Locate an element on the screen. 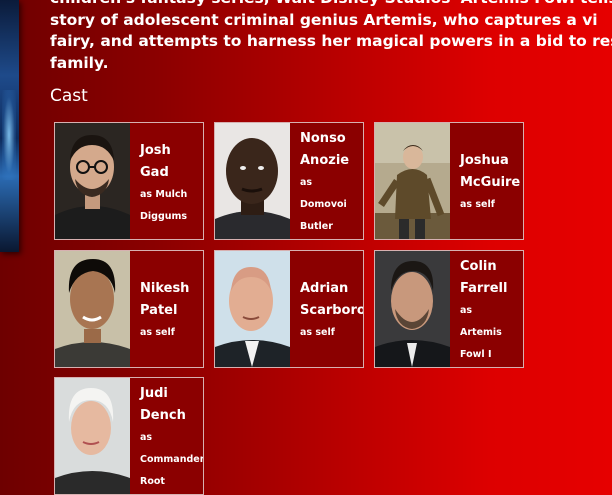 This screenshot has width=612, height=495. actor-name: Colin Farrell is located at coordinates (491, 278).